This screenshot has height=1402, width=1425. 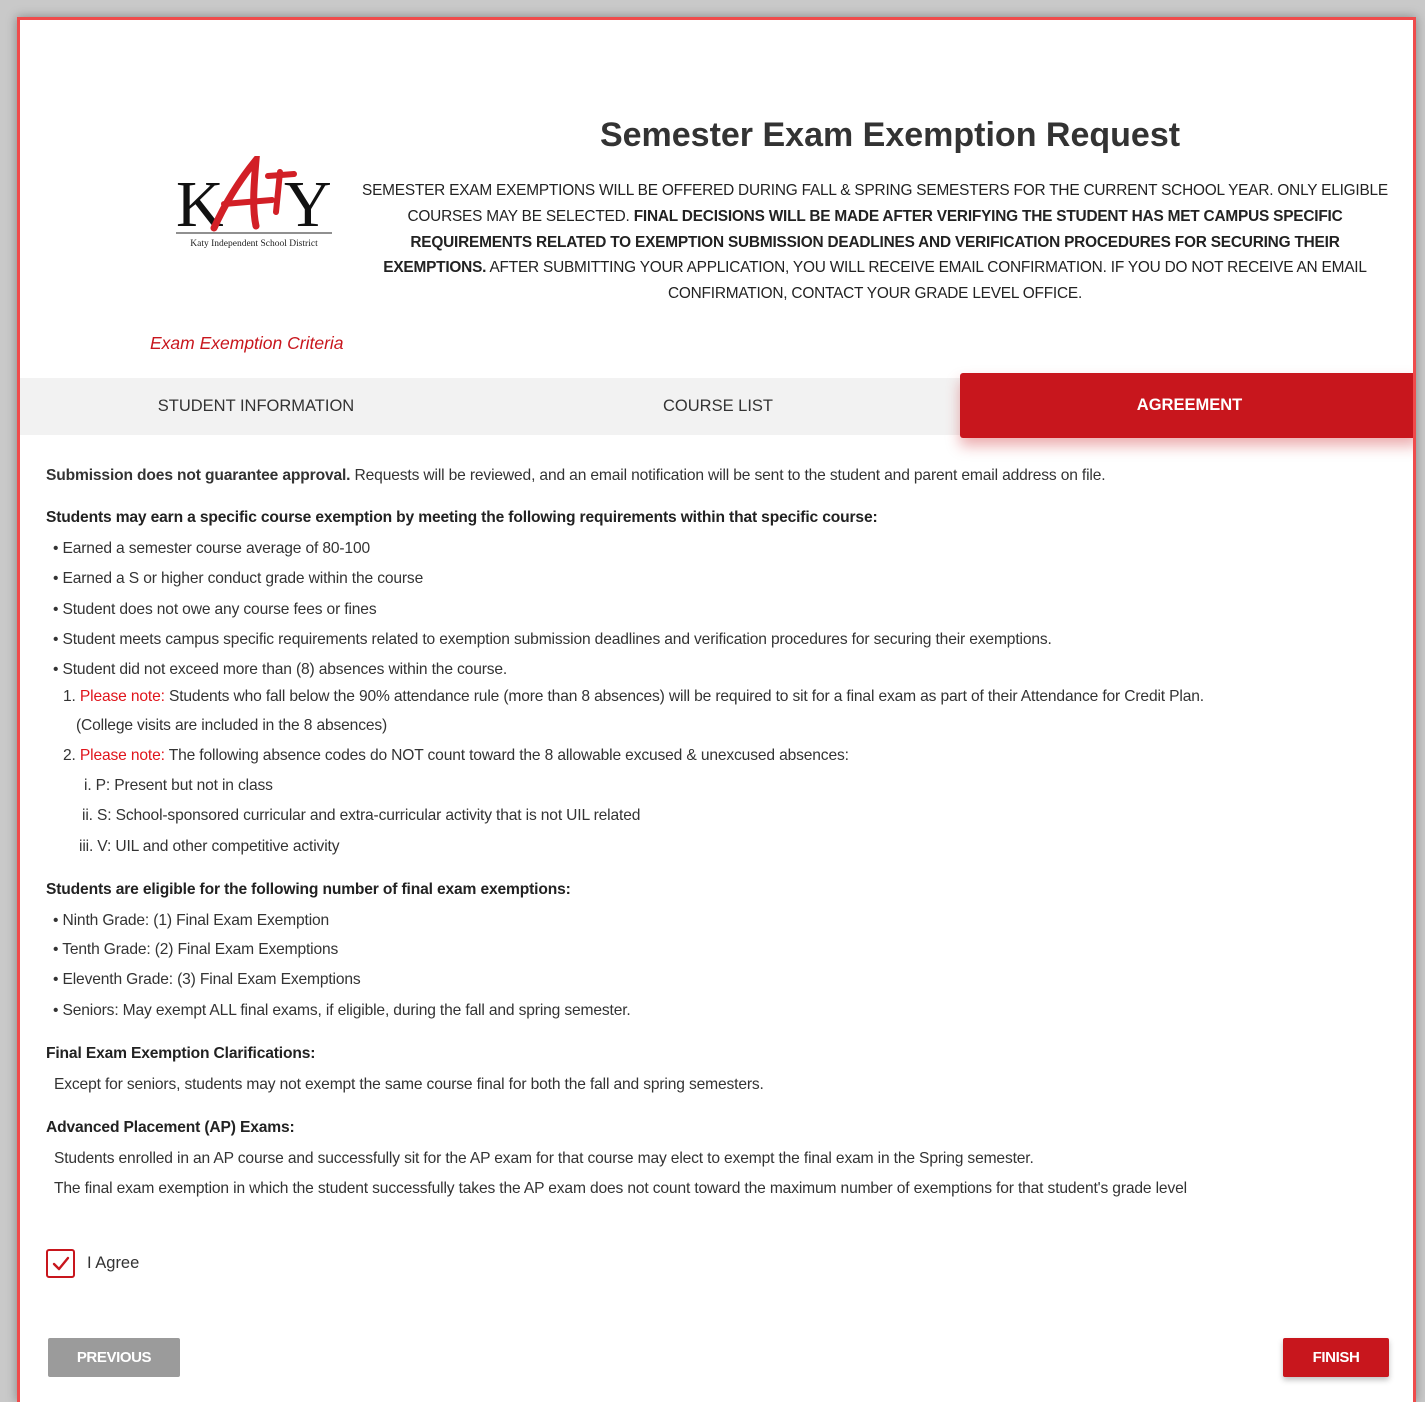 What do you see at coordinates (247, 343) in the screenshot?
I see `exam-exemption-criteria-link: Exam Exemption Criteria` at bounding box center [247, 343].